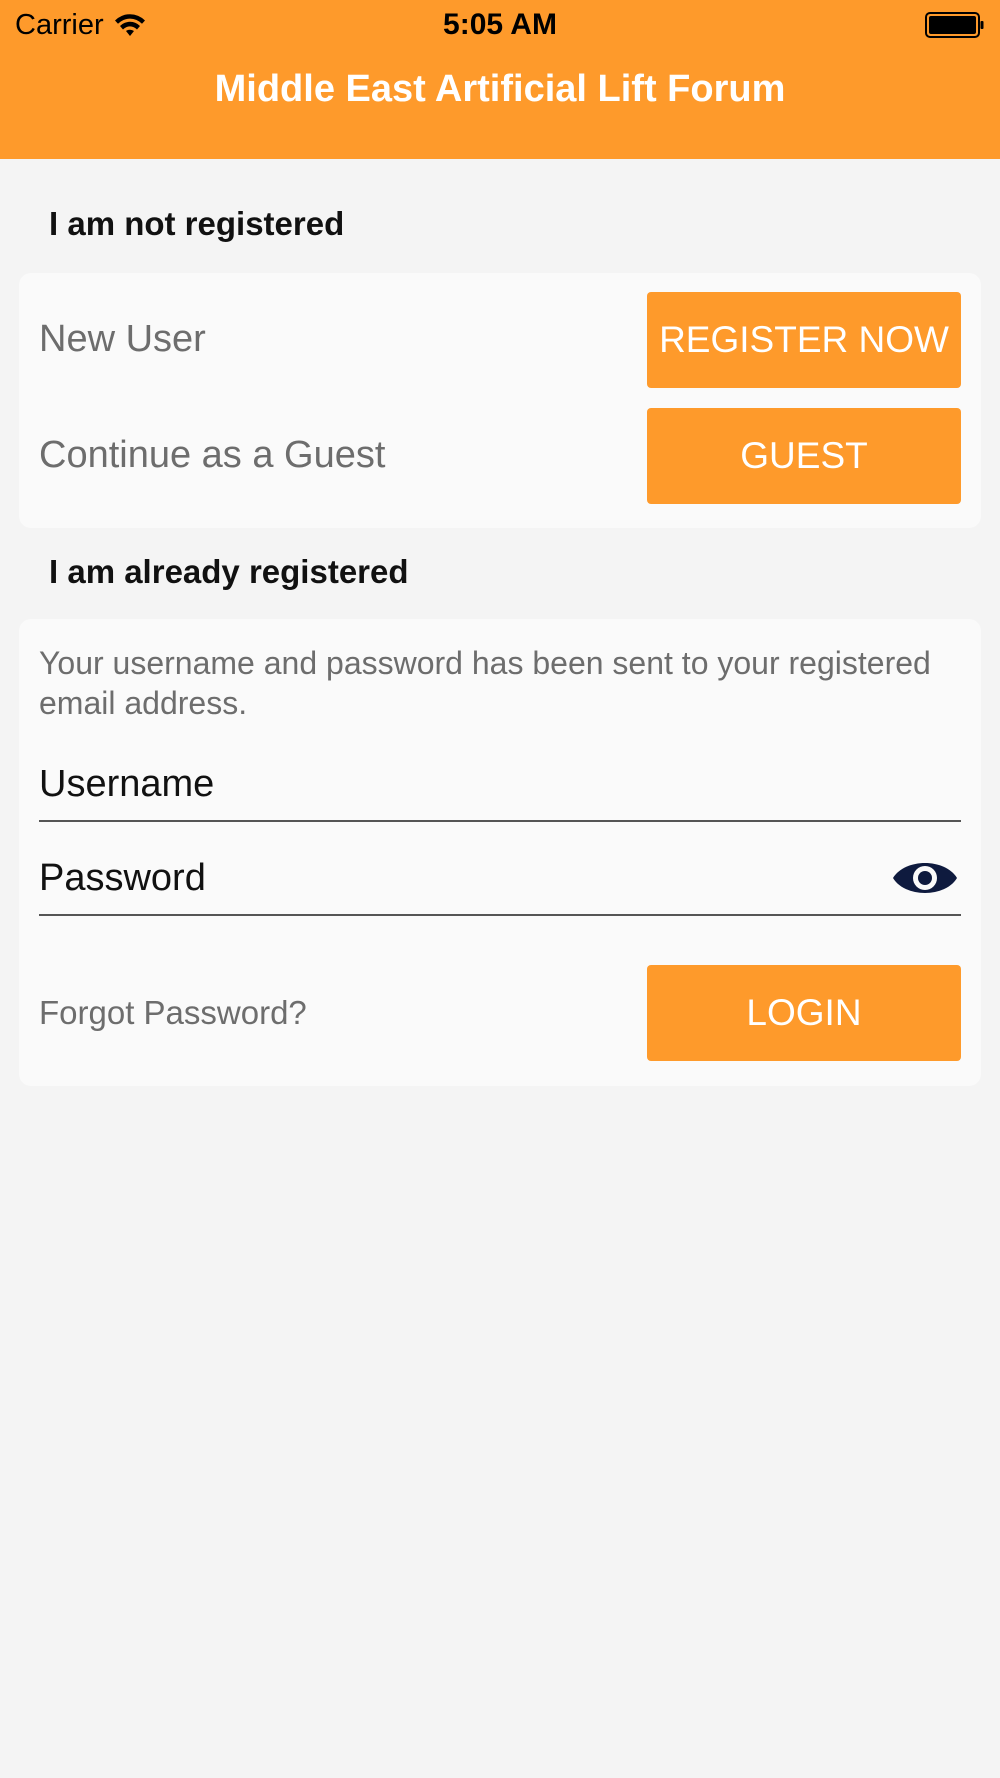 This screenshot has width=1000, height=1778. I want to click on page-title: Middle East Artificial Lift Forum, so click(500, 89).